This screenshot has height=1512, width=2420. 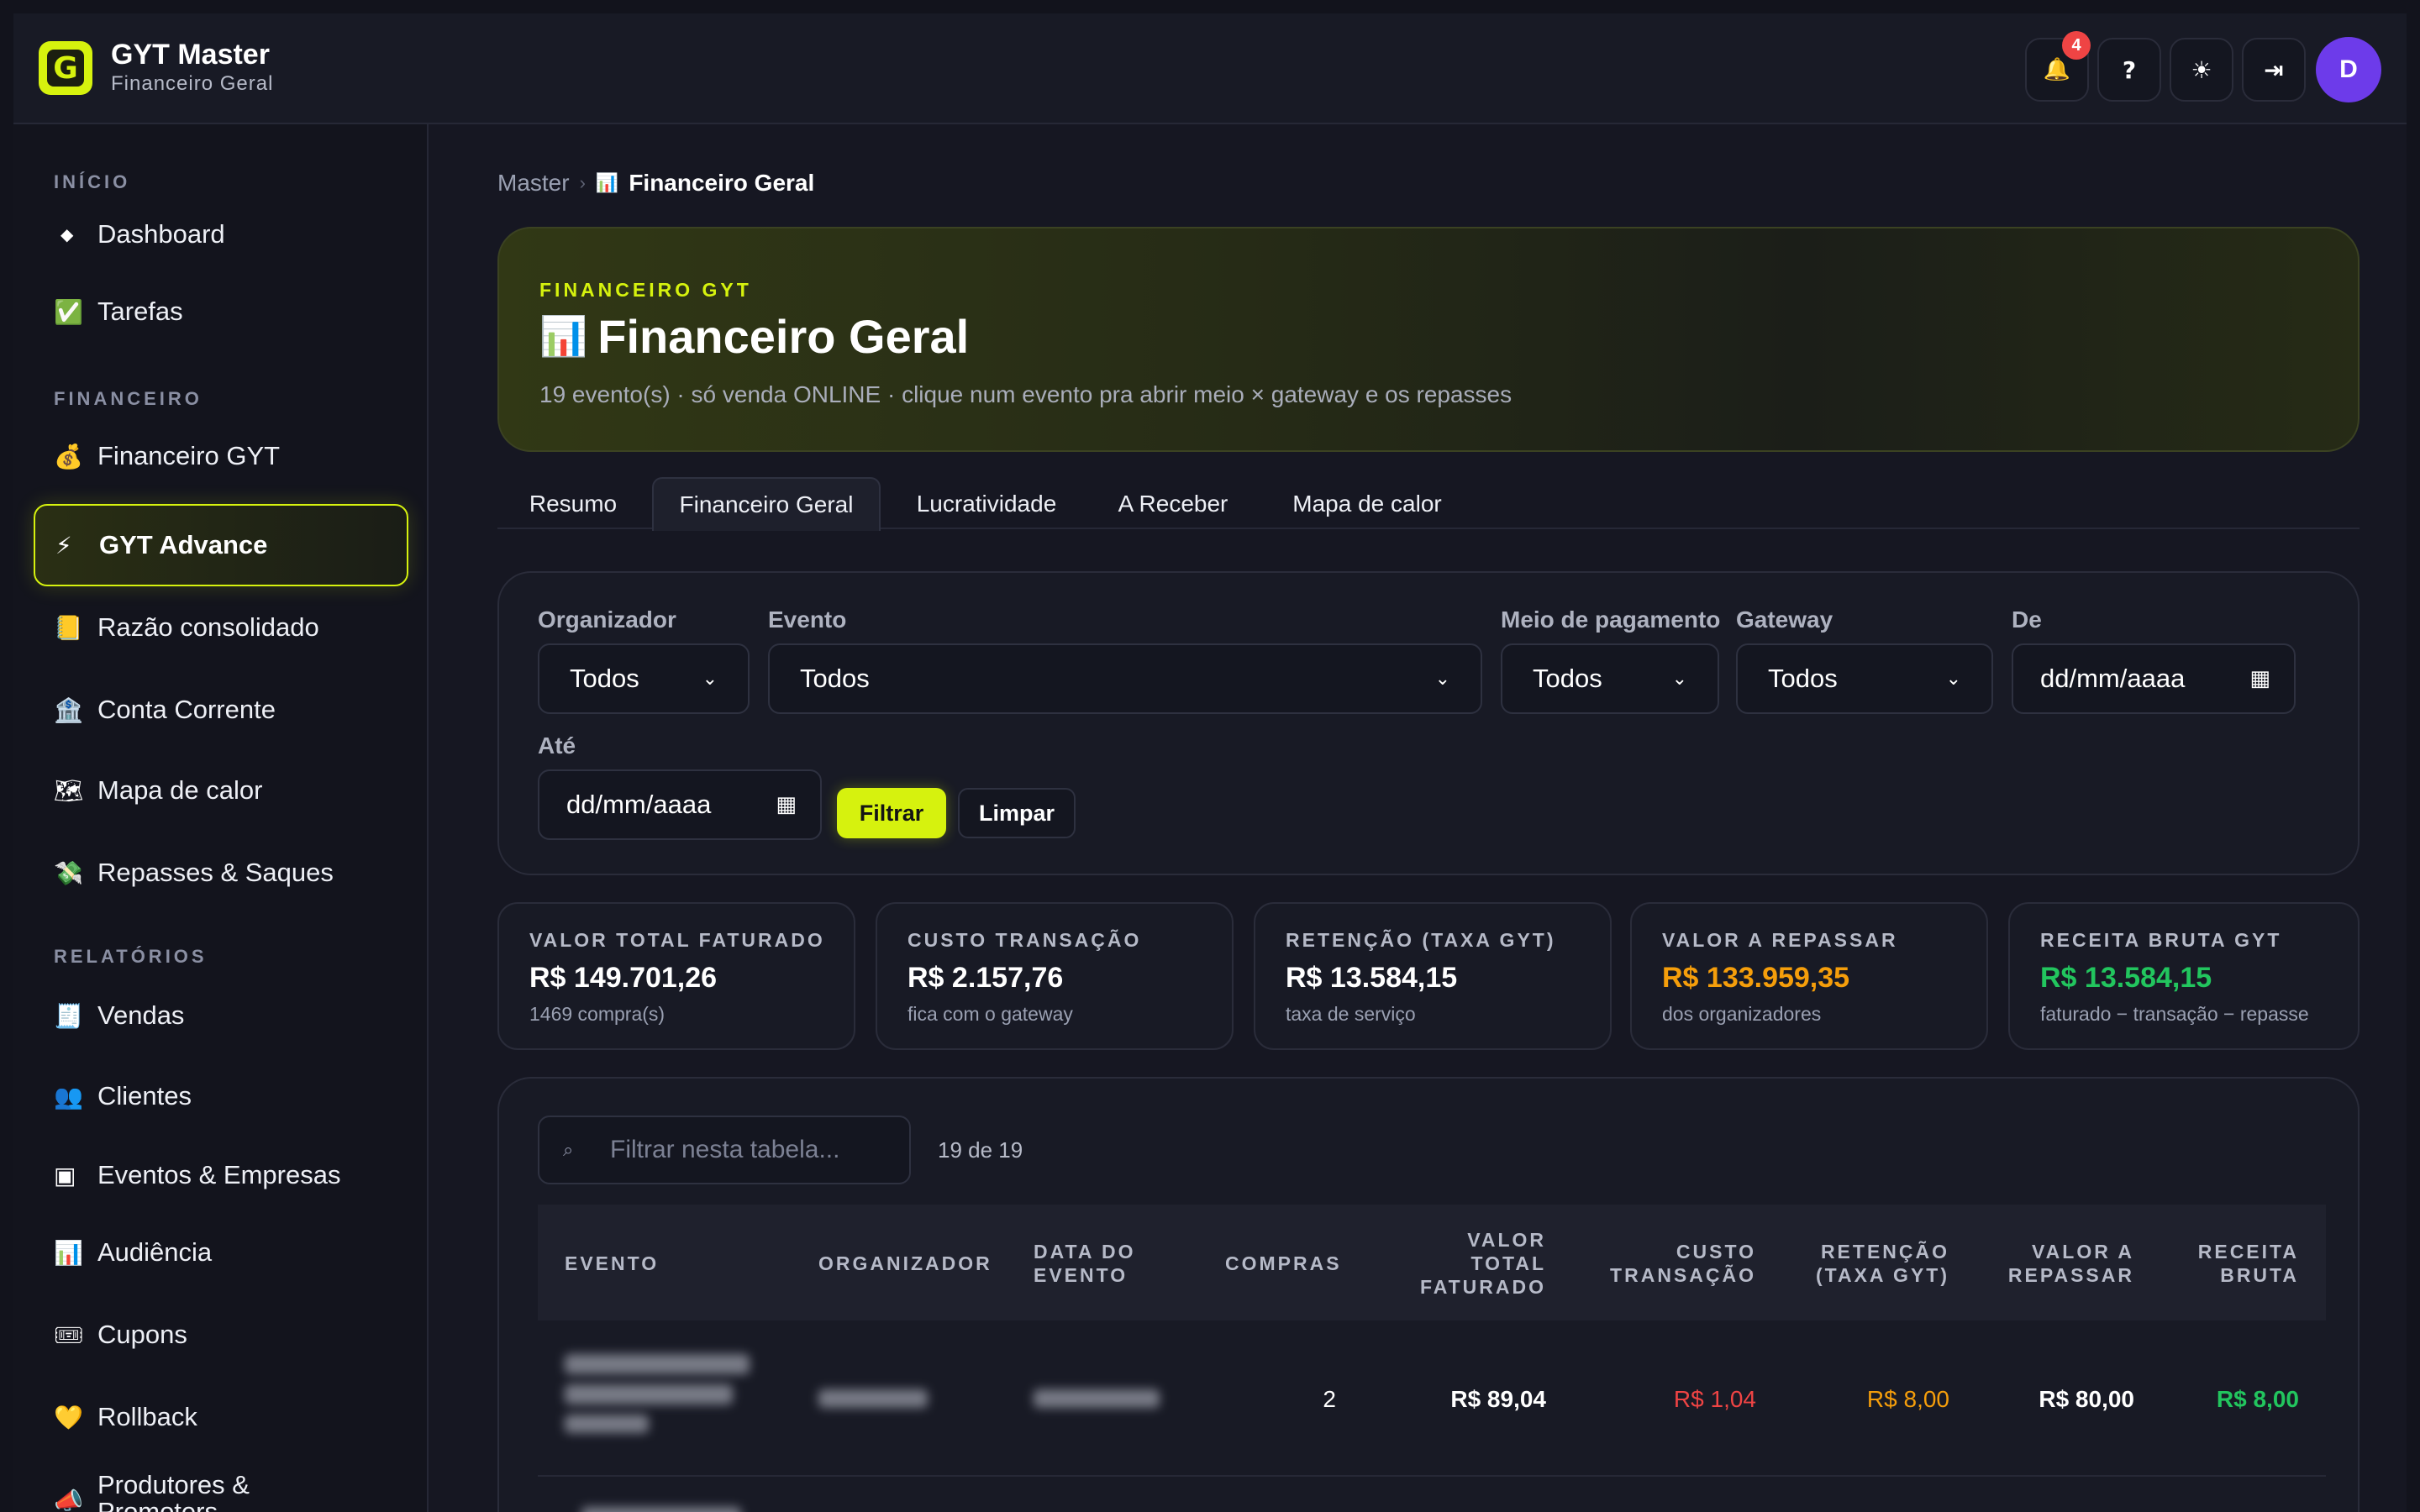 What do you see at coordinates (1780, 940) in the screenshot?
I see `kpi-label: VALOR A REPASSAR` at bounding box center [1780, 940].